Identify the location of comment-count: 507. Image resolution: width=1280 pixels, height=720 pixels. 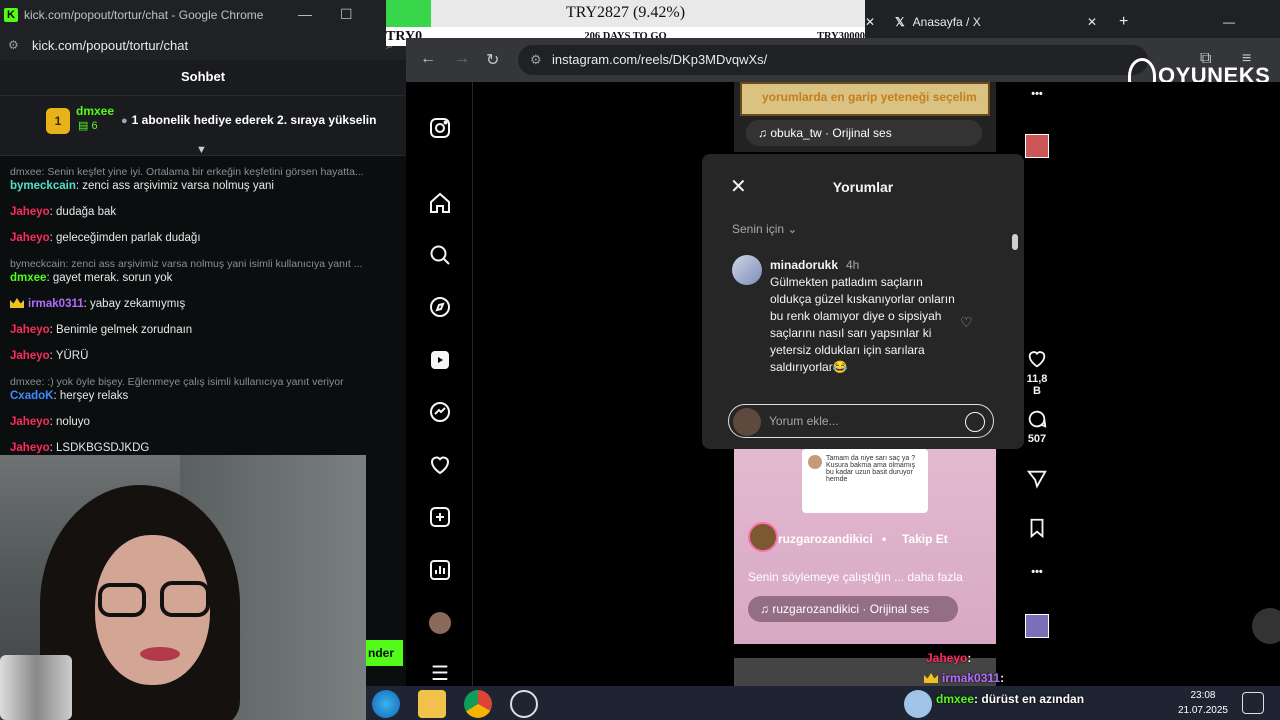
(1037, 439).